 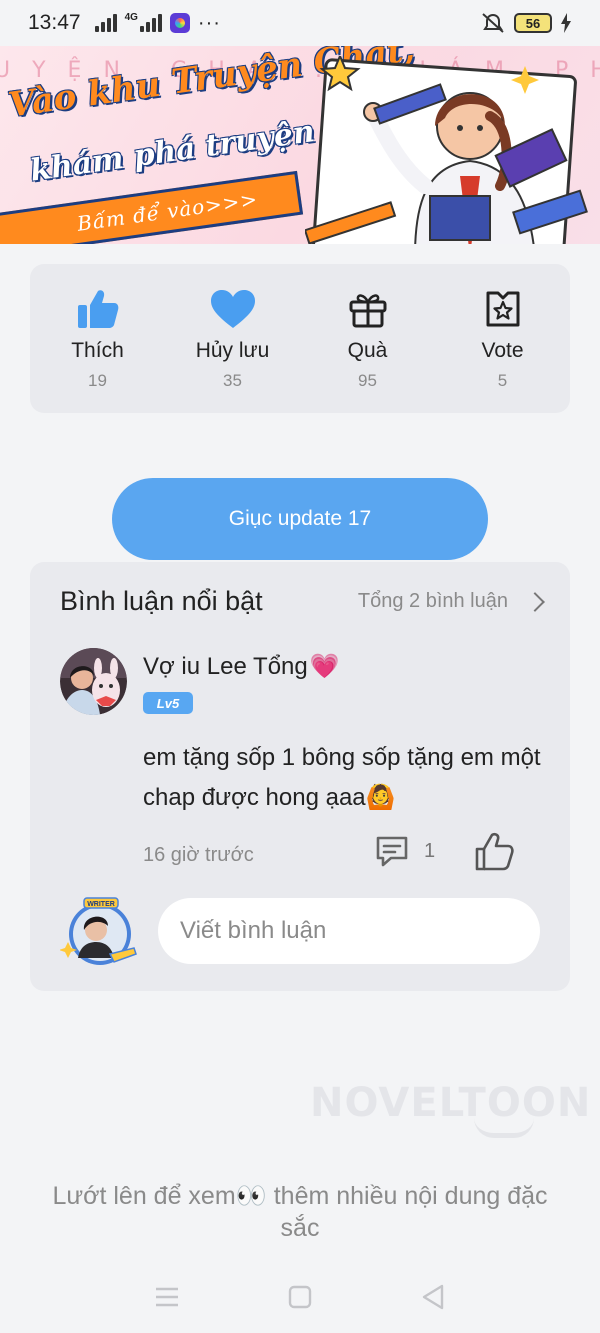 I want to click on comments-header: Bình luận nổi bật Tổng 2 bình luận, so click(x=302, y=601).